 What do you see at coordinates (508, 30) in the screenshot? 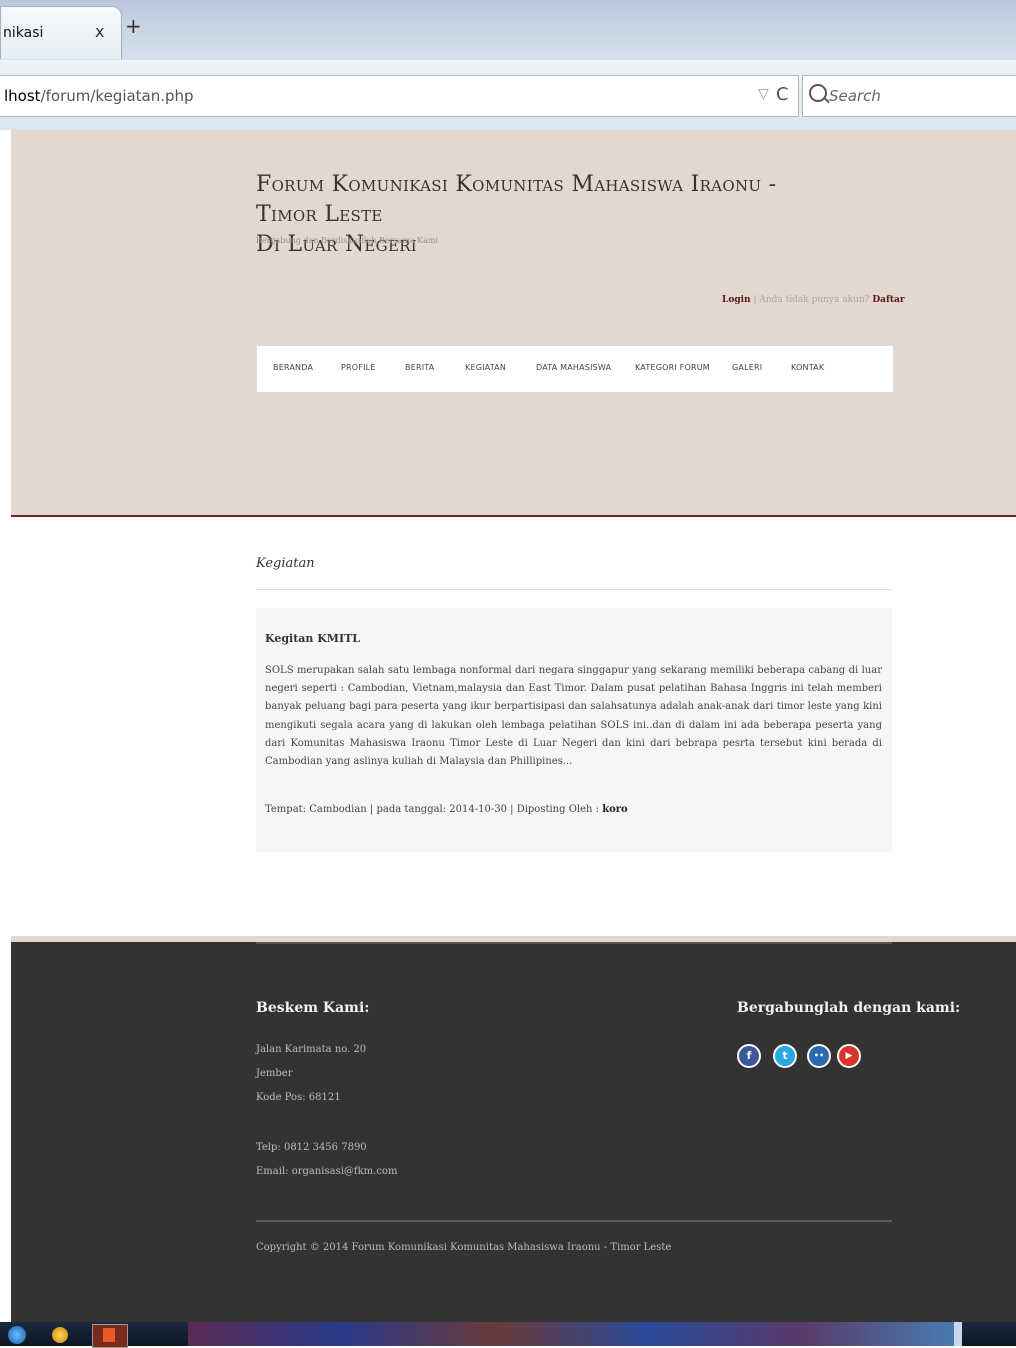
I see `title-bar: nikasi x +` at bounding box center [508, 30].